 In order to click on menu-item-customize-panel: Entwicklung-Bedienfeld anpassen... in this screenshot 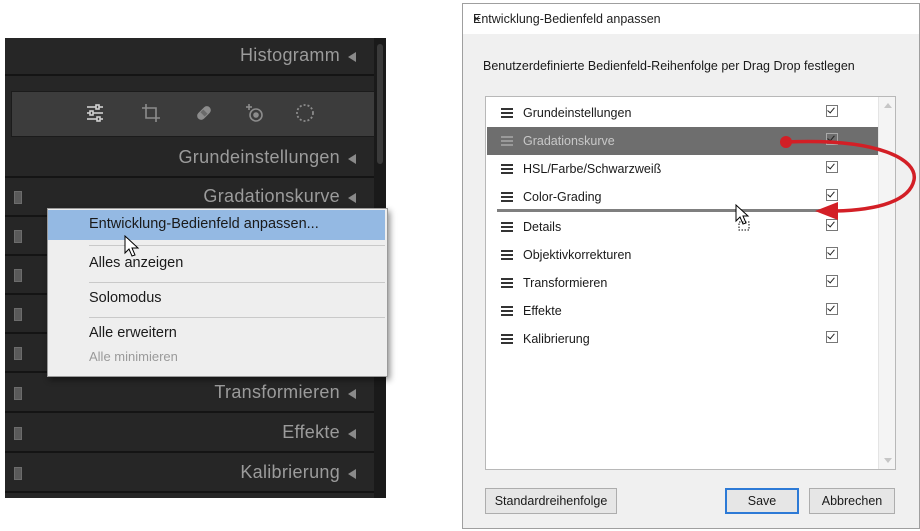, I will do `click(216, 225)`.